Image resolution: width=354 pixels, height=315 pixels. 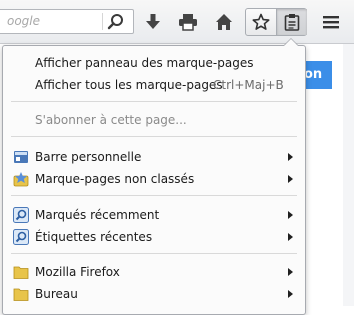 I want to click on bookmarks-menu-button, so click(x=291, y=22).